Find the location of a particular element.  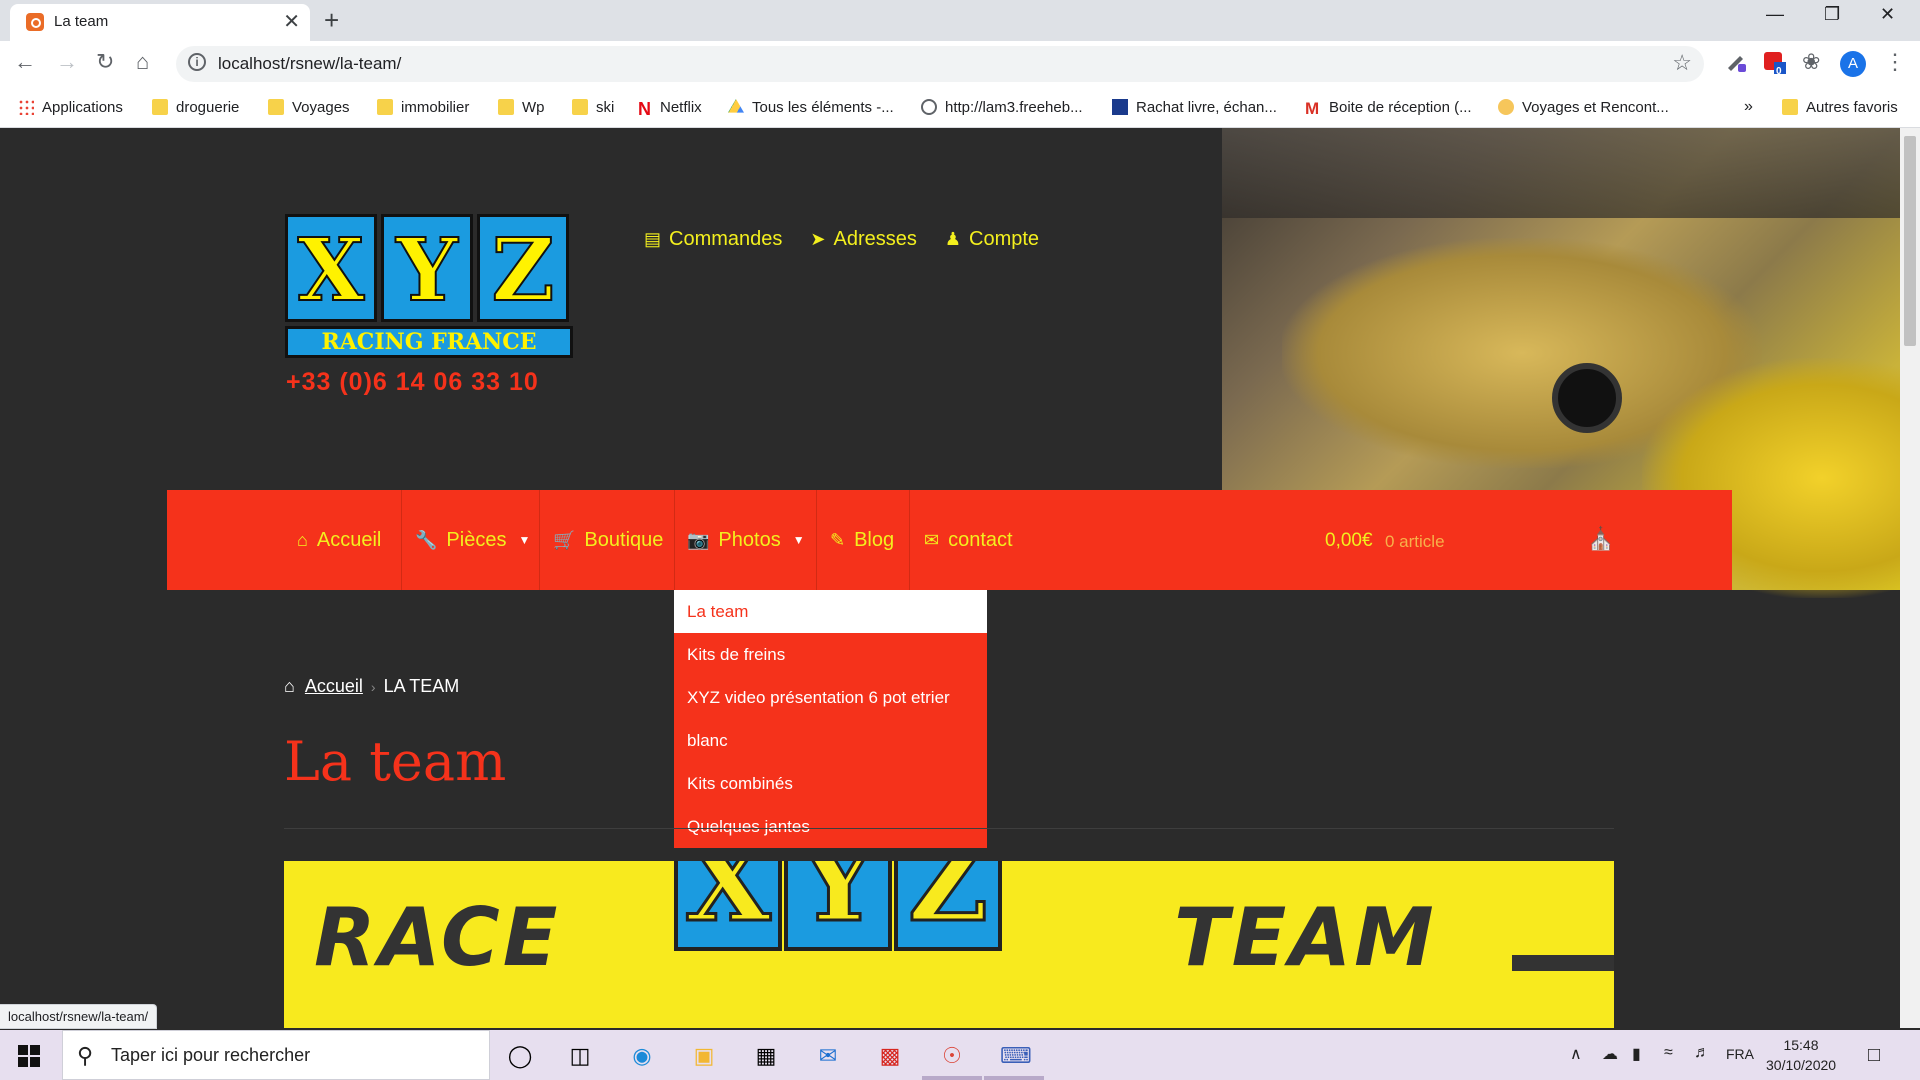

menu-item-boutique: 🛒 Boutique is located at coordinates (608, 540).